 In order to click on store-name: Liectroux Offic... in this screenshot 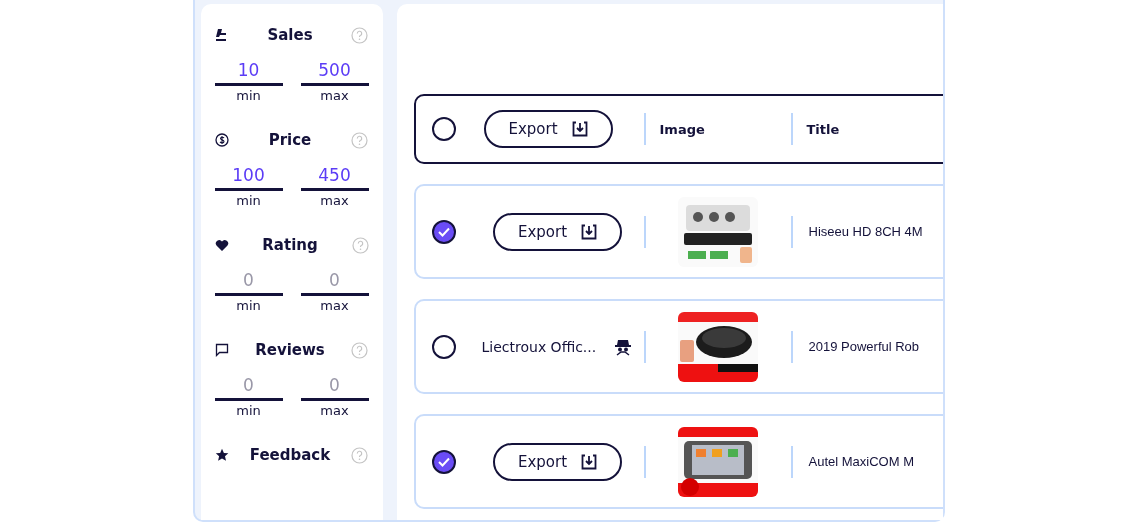, I will do `click(539, 346)`.